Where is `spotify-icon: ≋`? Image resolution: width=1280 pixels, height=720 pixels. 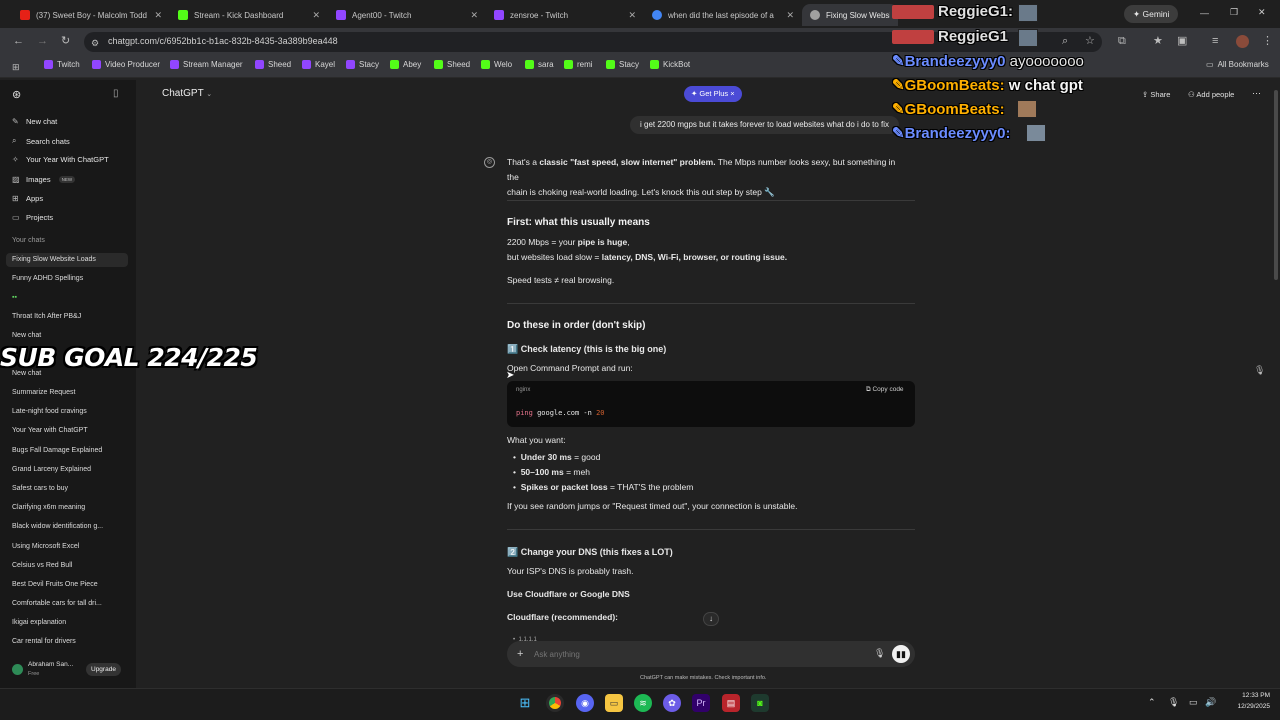 spotify-icon: ≋ is located at coordinates (643, 703).